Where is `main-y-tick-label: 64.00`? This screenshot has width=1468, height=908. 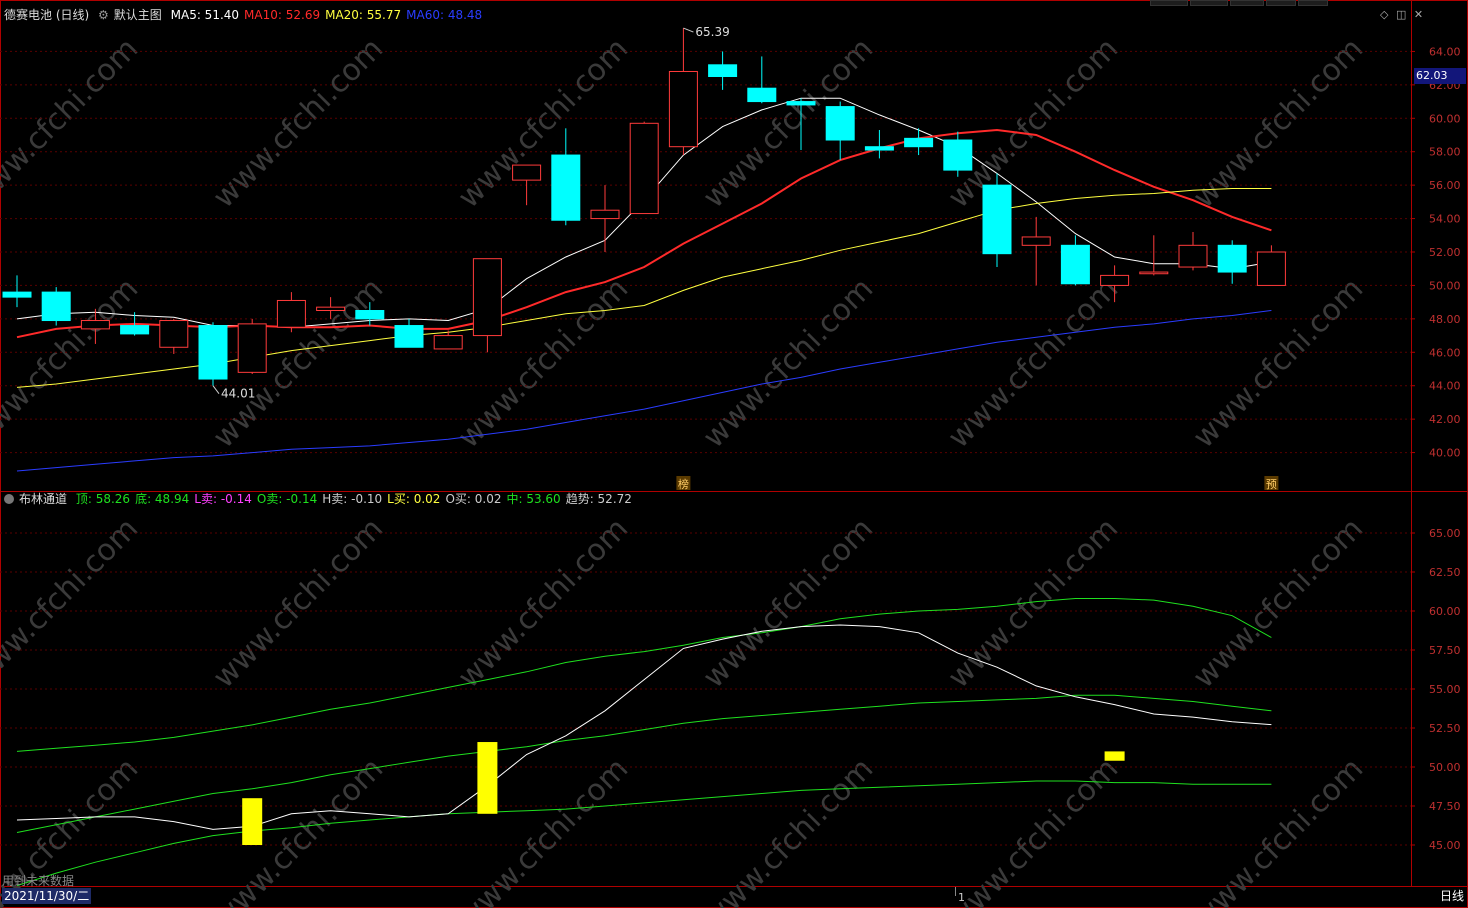
main-y-tick-label: 64.00 is located at coordinates (1445, 51).